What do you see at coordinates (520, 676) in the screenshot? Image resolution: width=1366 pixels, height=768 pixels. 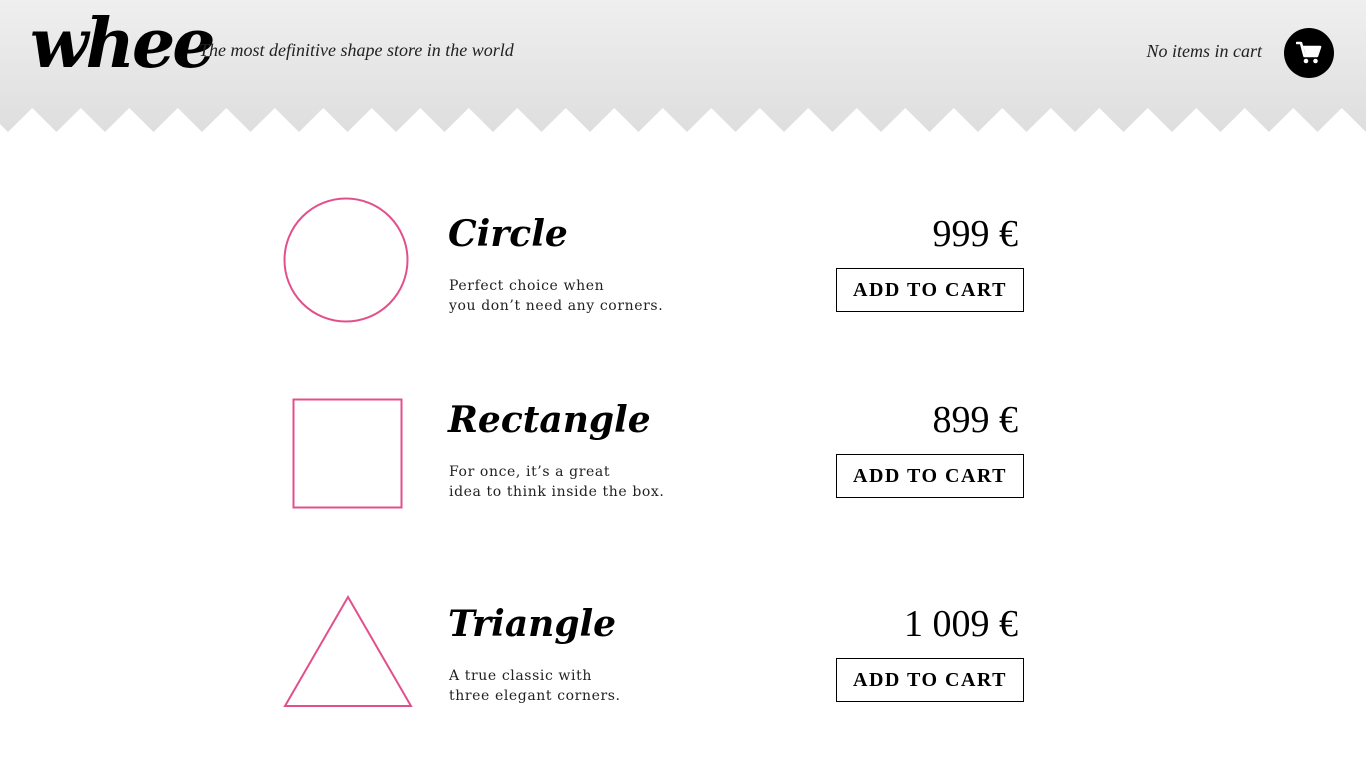 I see `product-description-line: A true classic with` at bounding box center [520, 676].